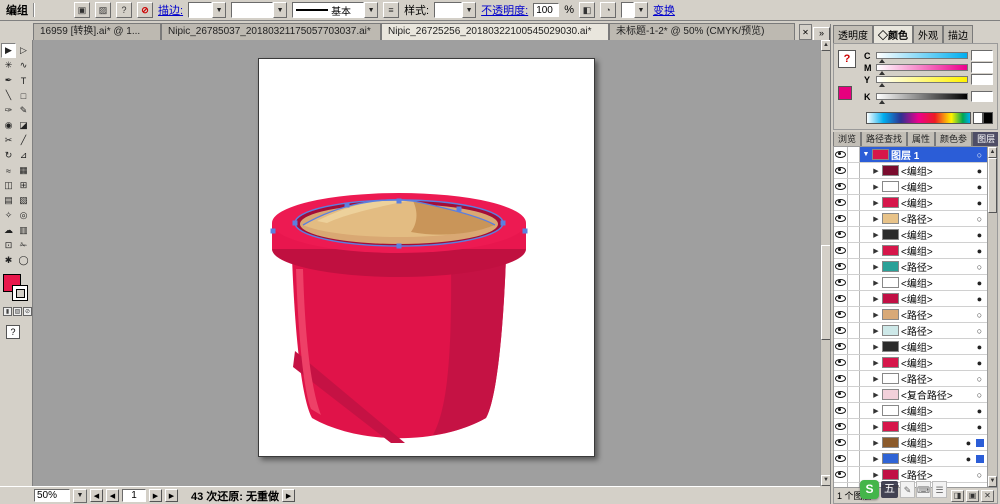  Describe the element at coordinates (23, 50) in the screenshot. I see `direct-selection-tool: ▷` at that location.